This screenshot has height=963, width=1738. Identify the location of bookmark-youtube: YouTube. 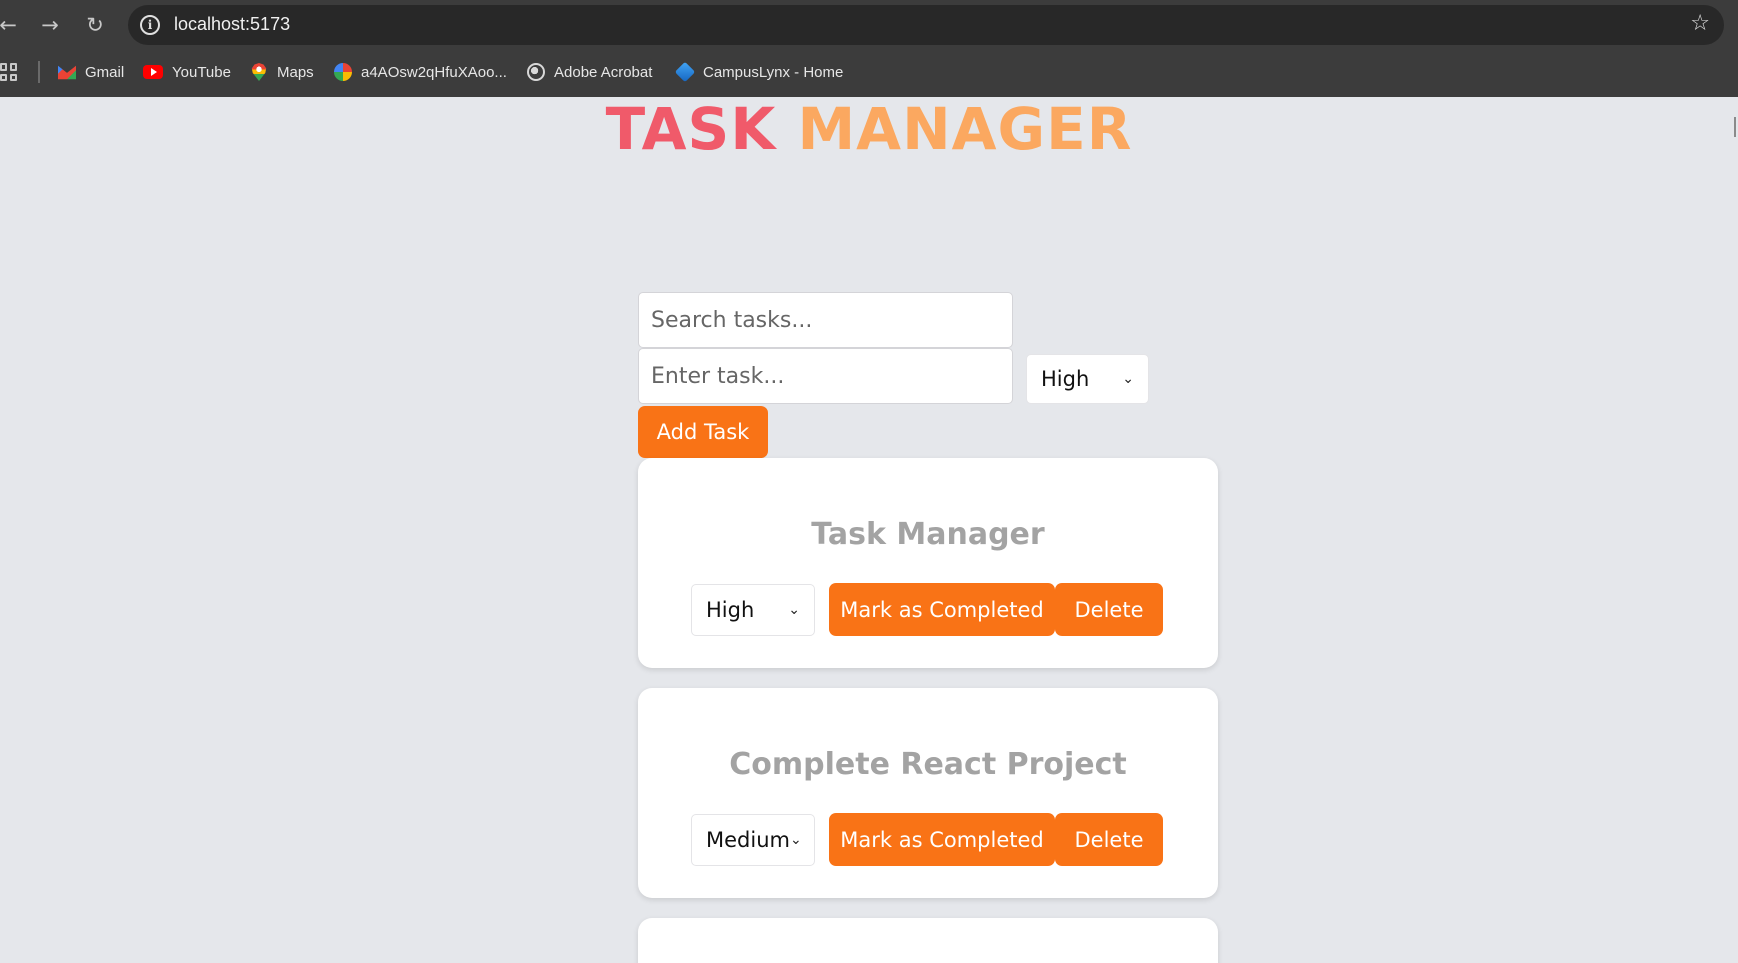
(187, 72).